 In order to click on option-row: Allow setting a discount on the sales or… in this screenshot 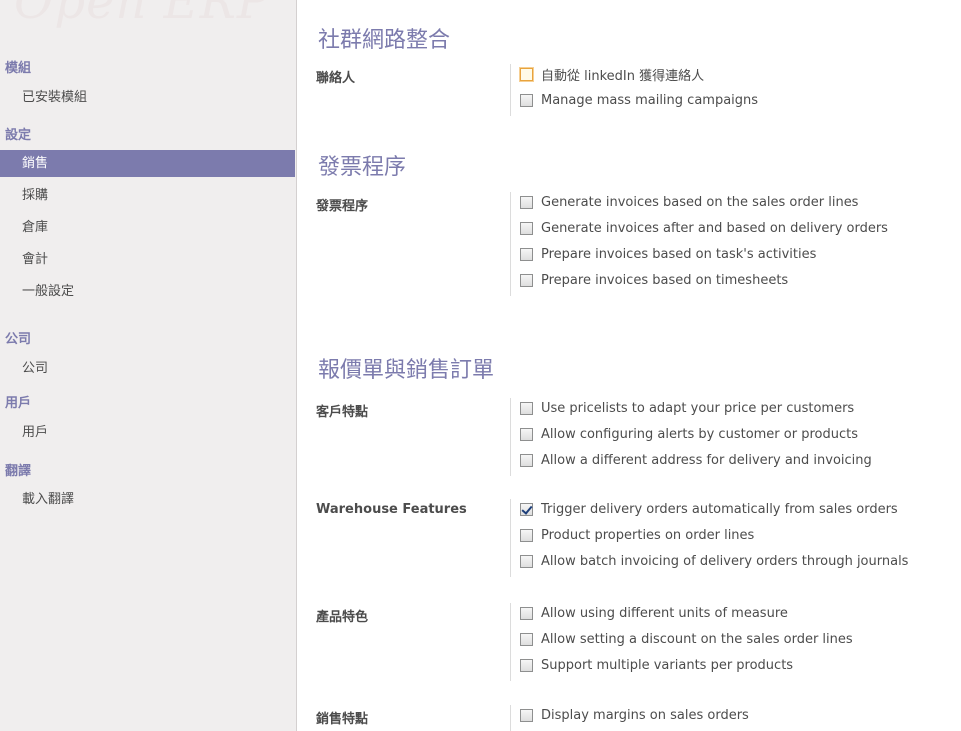, I will do `click(686, 639)`.